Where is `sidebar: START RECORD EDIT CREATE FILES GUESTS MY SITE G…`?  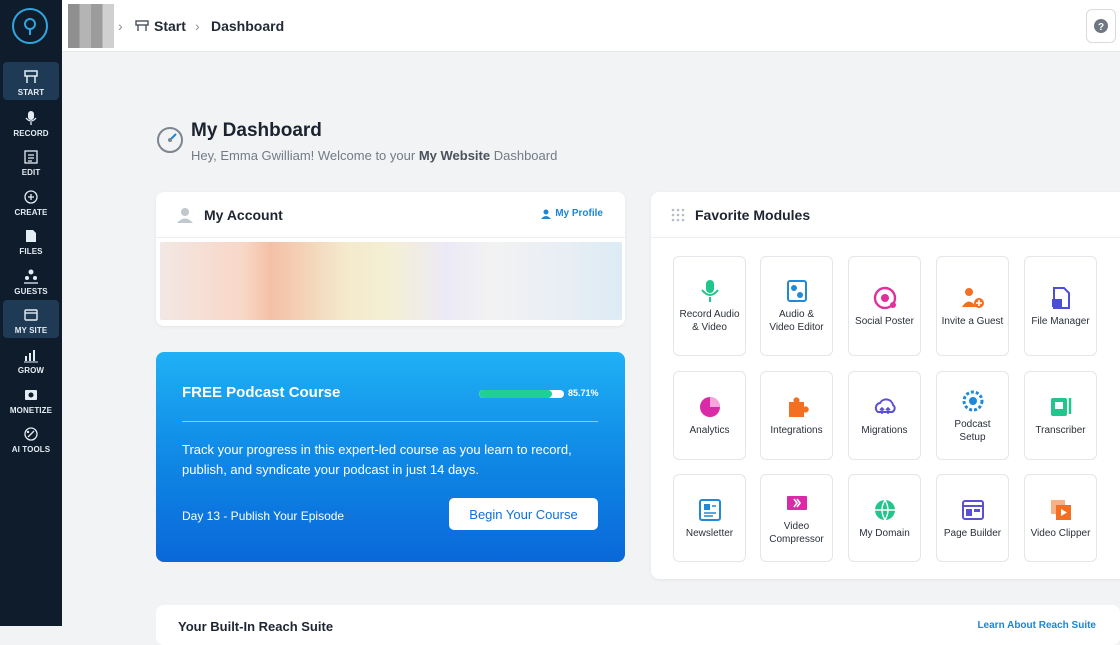 sidebar: START RECORD EDIT CREATE FILES GUESTS MY SITE G… is located at coordinates (31, 313).